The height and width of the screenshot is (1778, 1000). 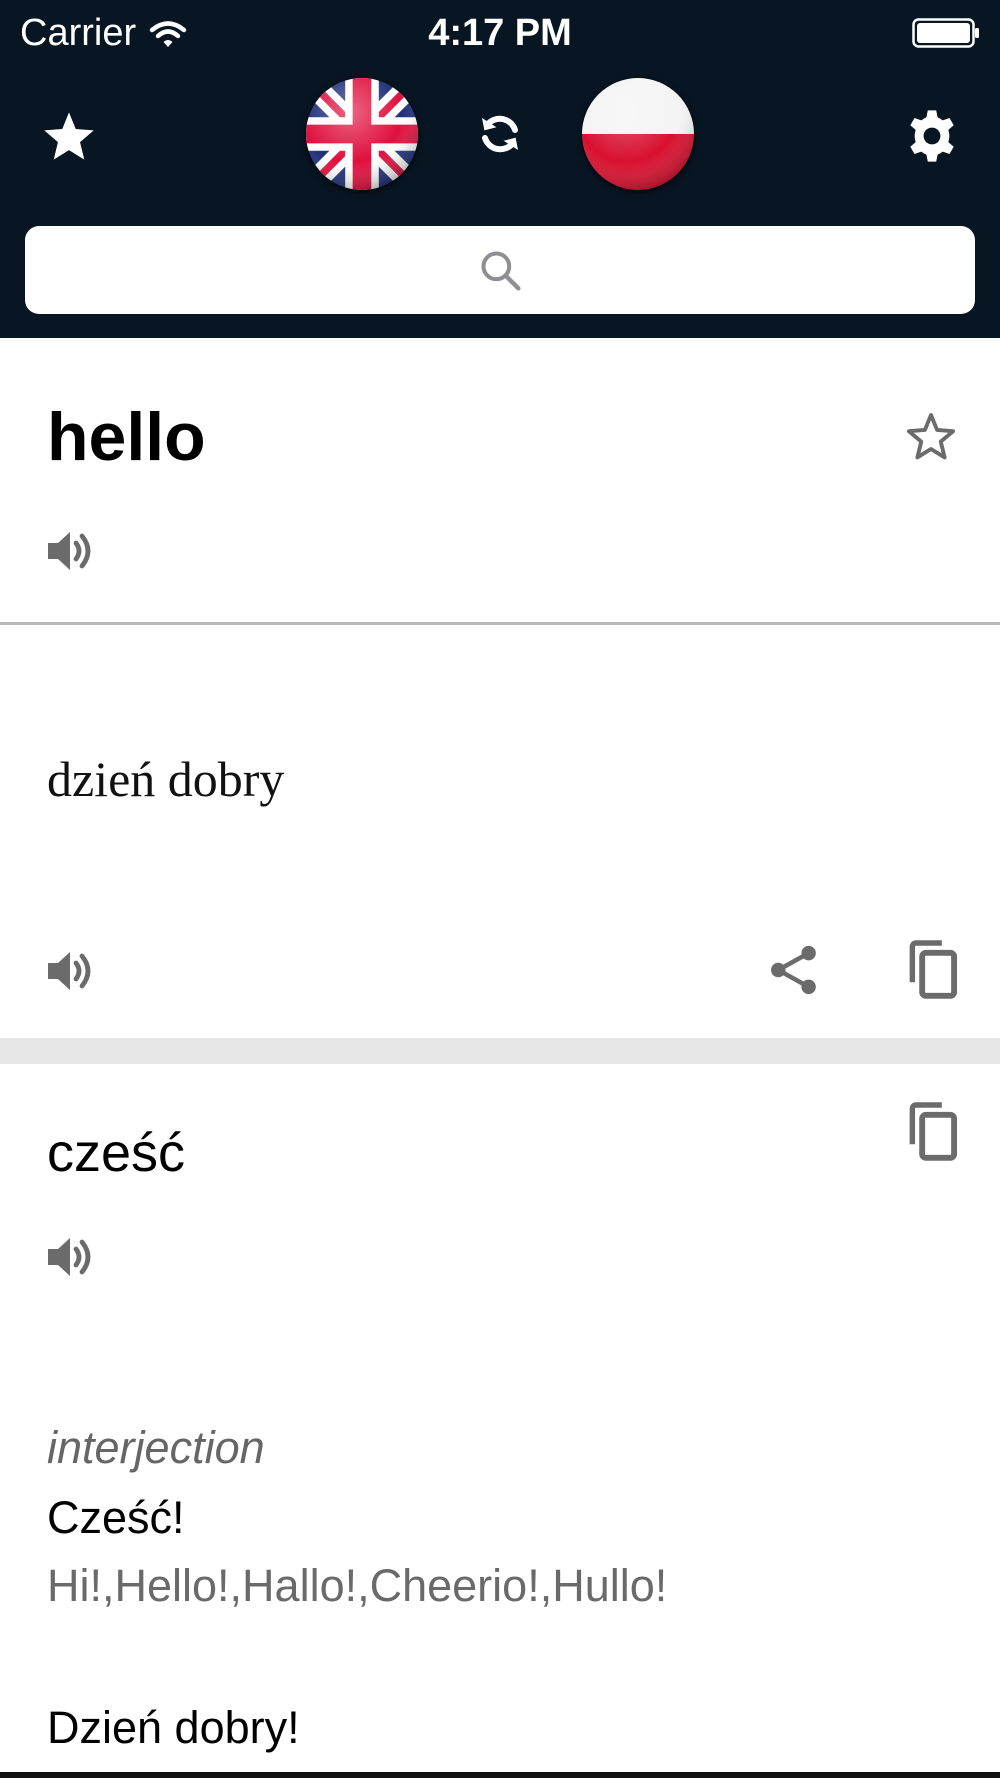 What do you see at coordinates (794, 970) in the screenshot?
I see `share-icon` at bounding box center [794, 970].